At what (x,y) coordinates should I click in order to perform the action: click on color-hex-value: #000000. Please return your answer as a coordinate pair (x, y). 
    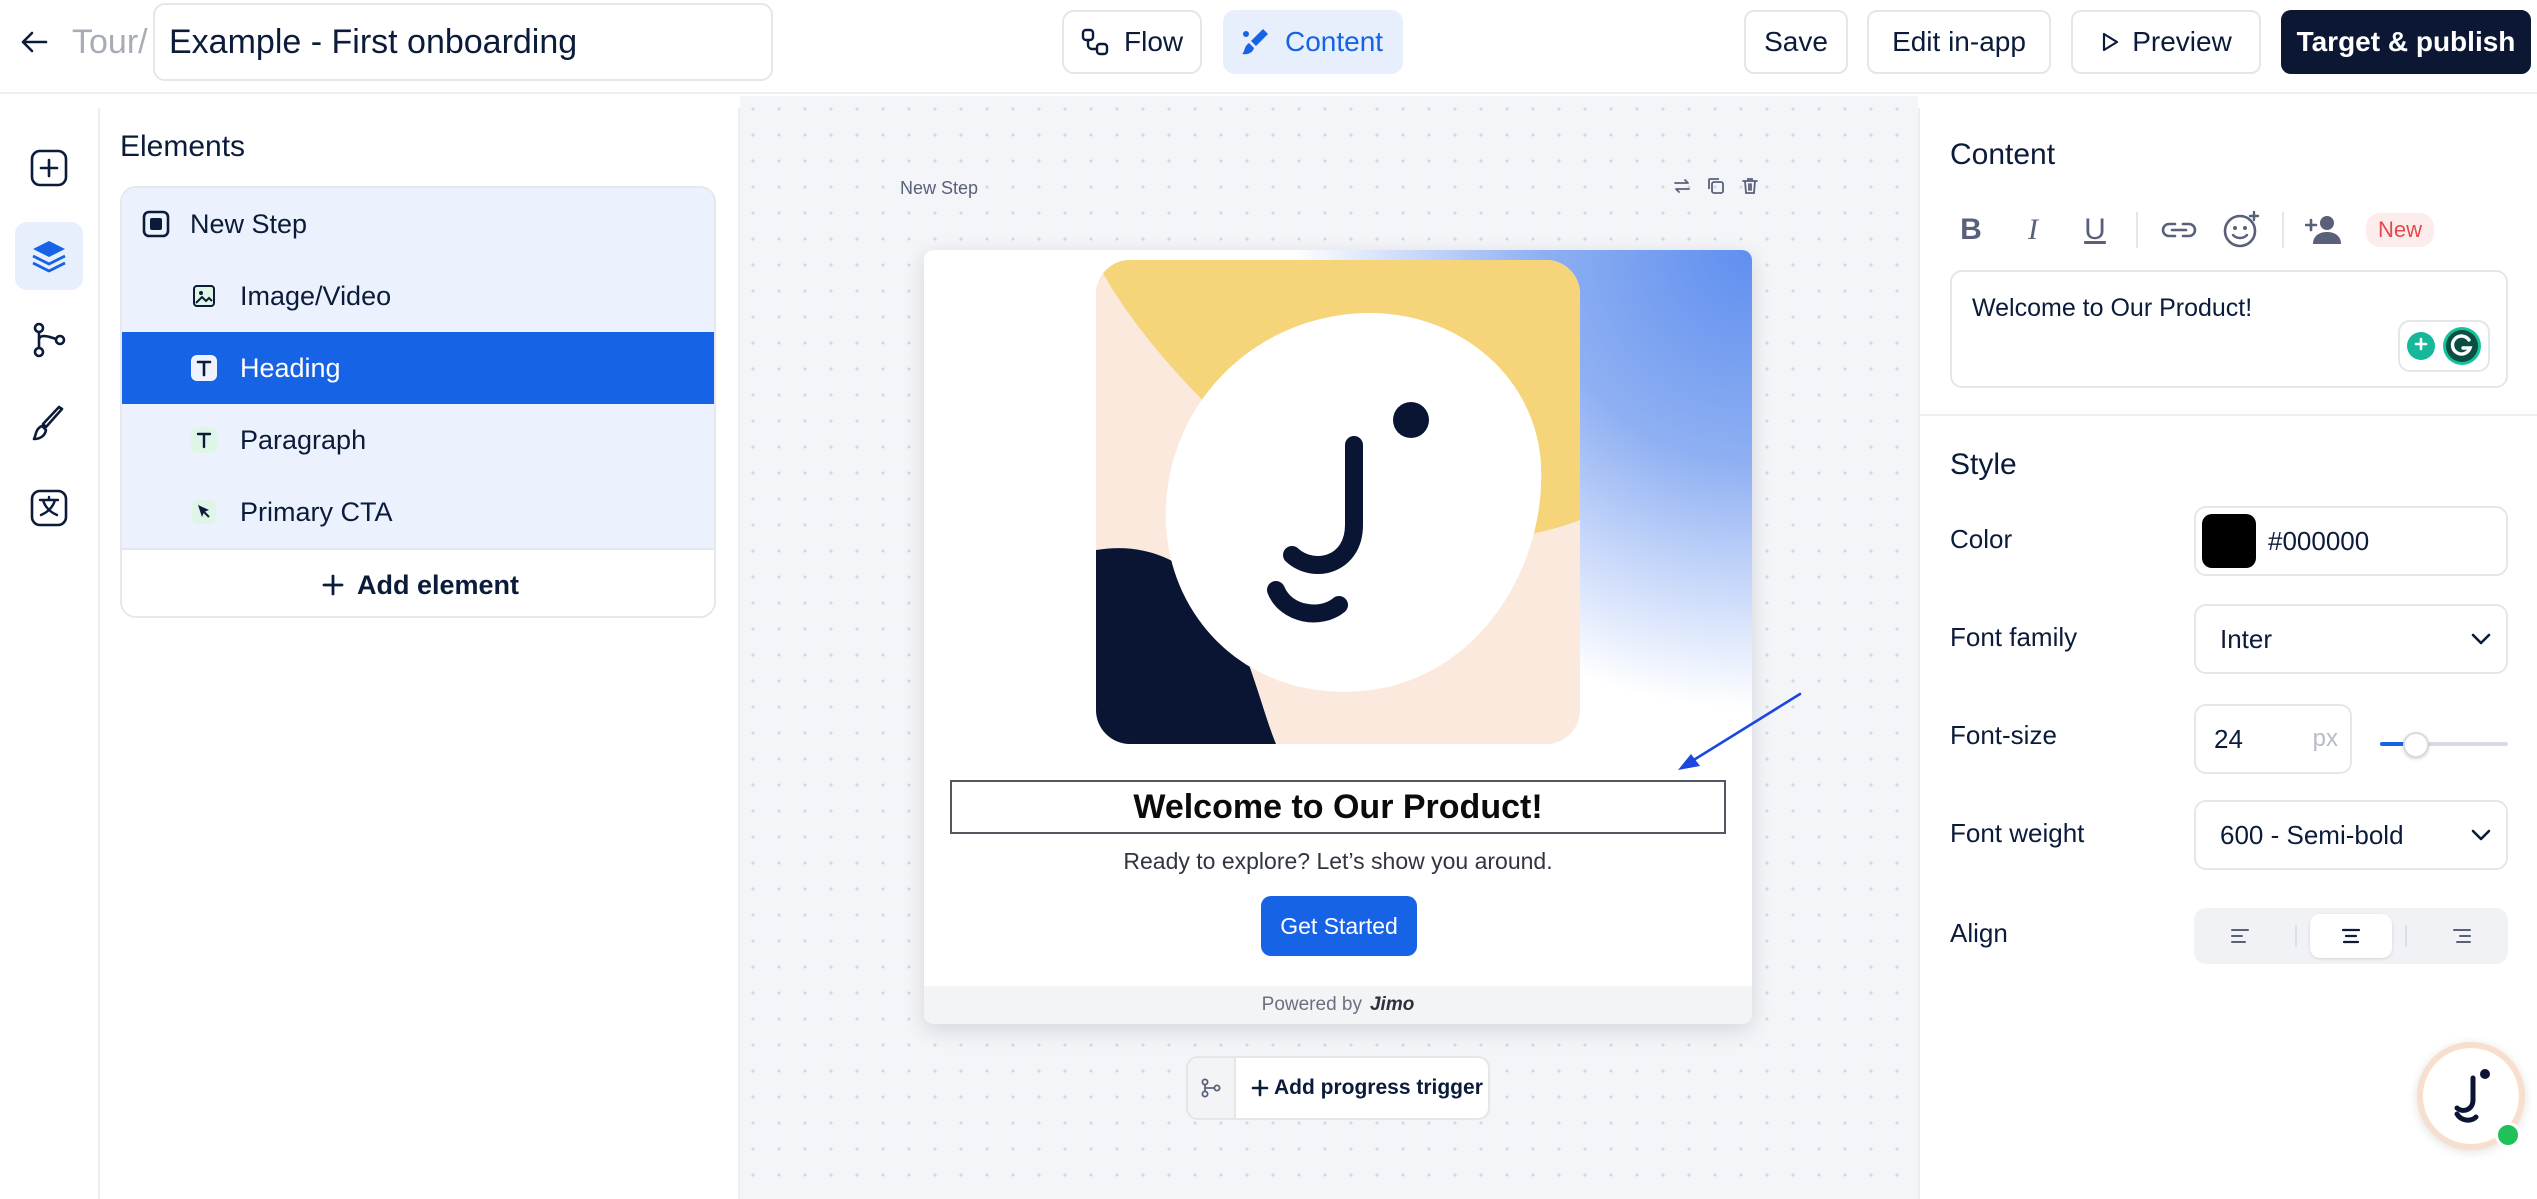
    Looking at the image, I should click on (2319, 540).